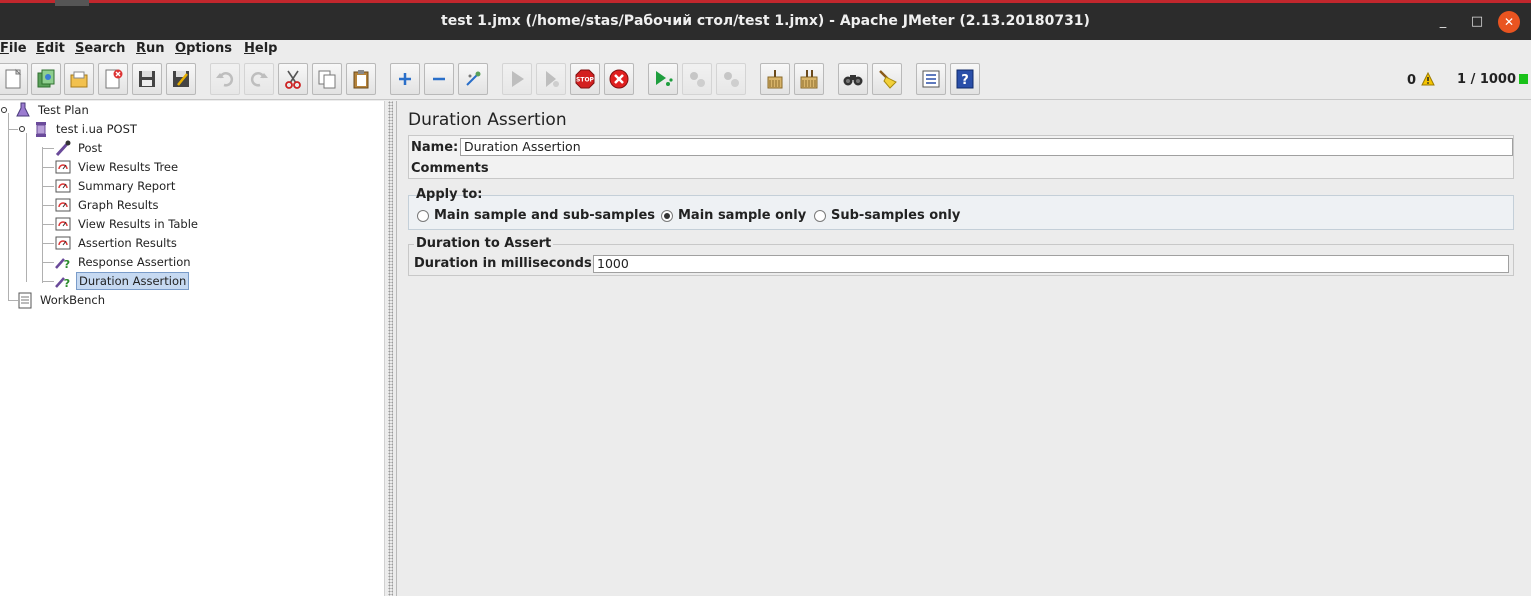  I want to click on remote-start-button, so click(663, 79).